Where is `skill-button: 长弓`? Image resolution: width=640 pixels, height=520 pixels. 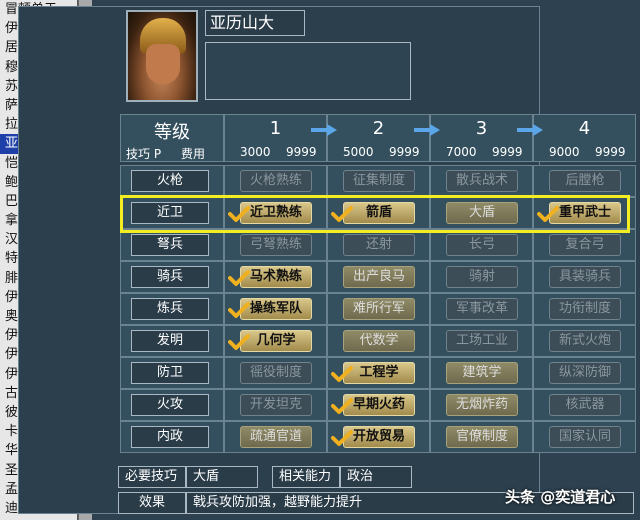 skill-button: 长弓 is located at coordinates (482, 245).